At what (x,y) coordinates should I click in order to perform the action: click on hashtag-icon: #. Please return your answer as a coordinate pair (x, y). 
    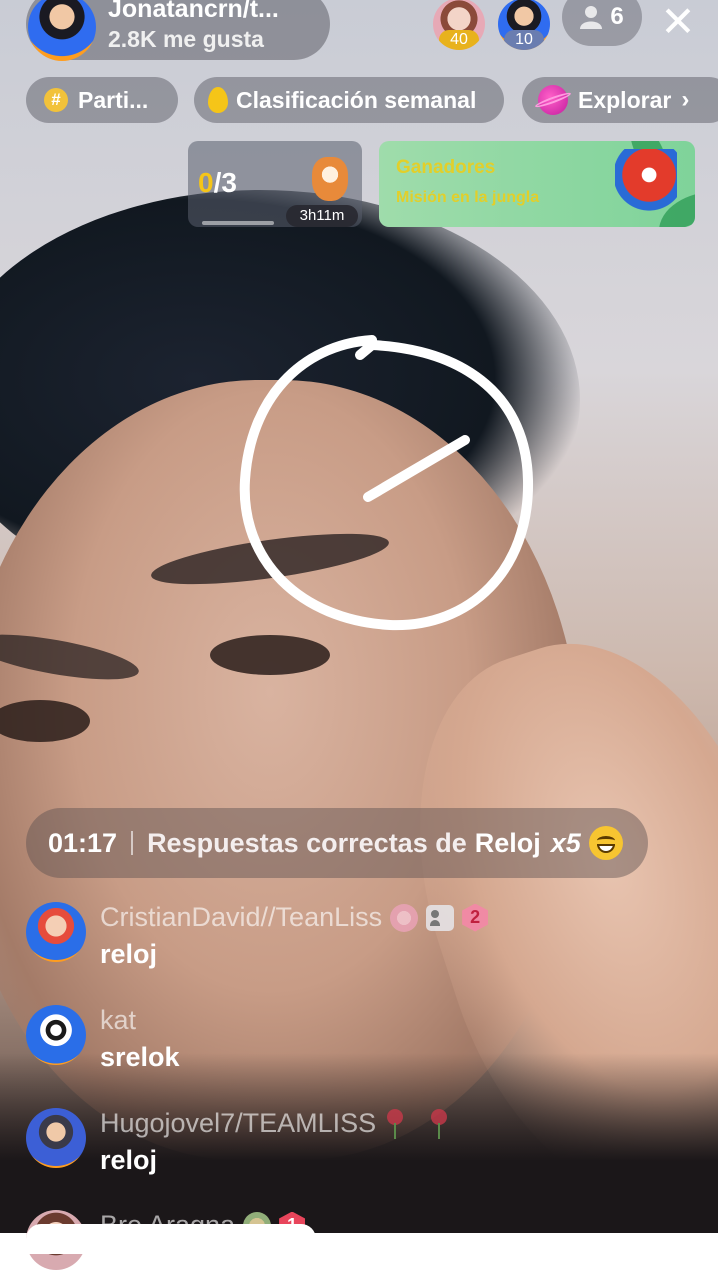
    Looking at the image, I should click on (56, 100).